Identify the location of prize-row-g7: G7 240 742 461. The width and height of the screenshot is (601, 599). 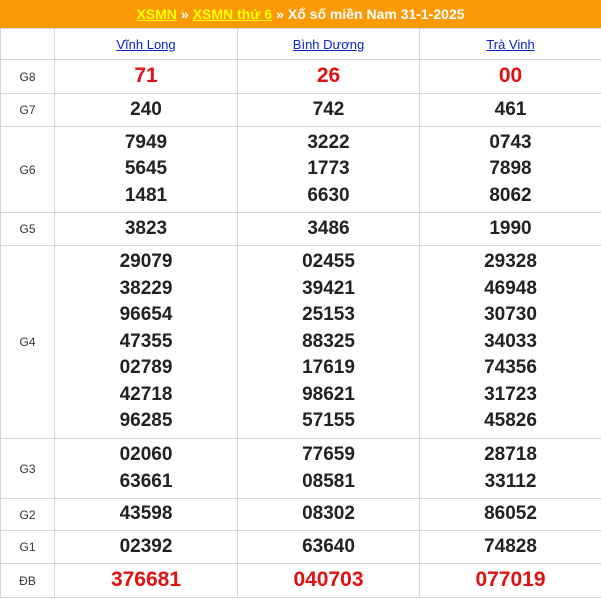
(300, 110).